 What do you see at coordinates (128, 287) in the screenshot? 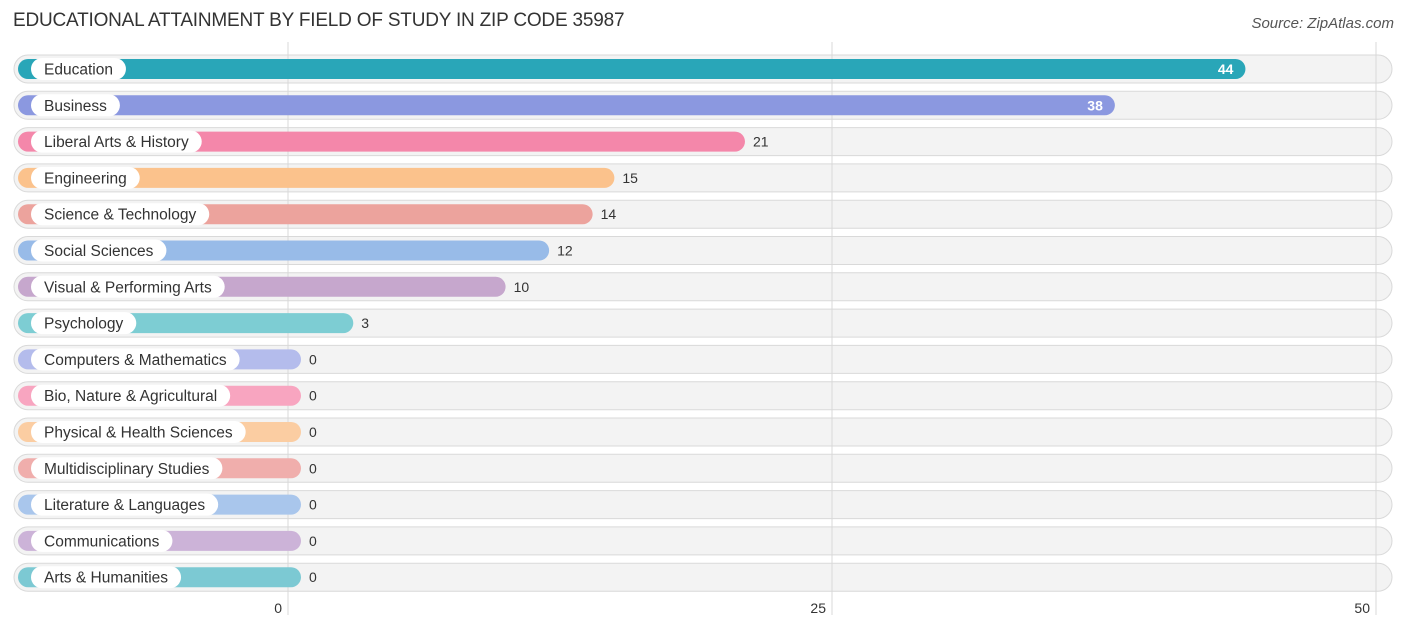
I see `category-label: Visual & Performing Arts` at bounding box center [128, 287].